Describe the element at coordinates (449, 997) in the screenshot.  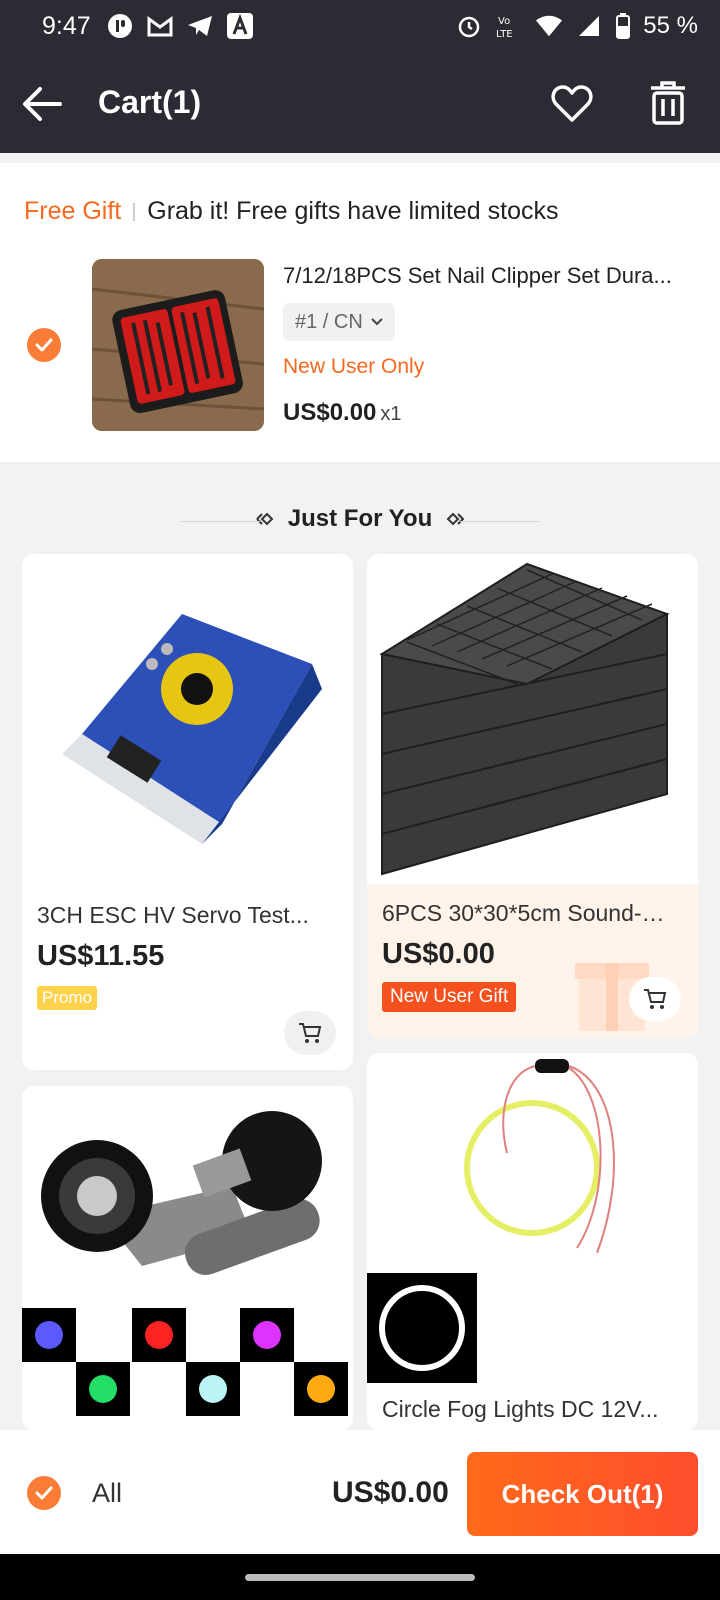
I see `new-user-gift-badge: New User Gift` at that location.